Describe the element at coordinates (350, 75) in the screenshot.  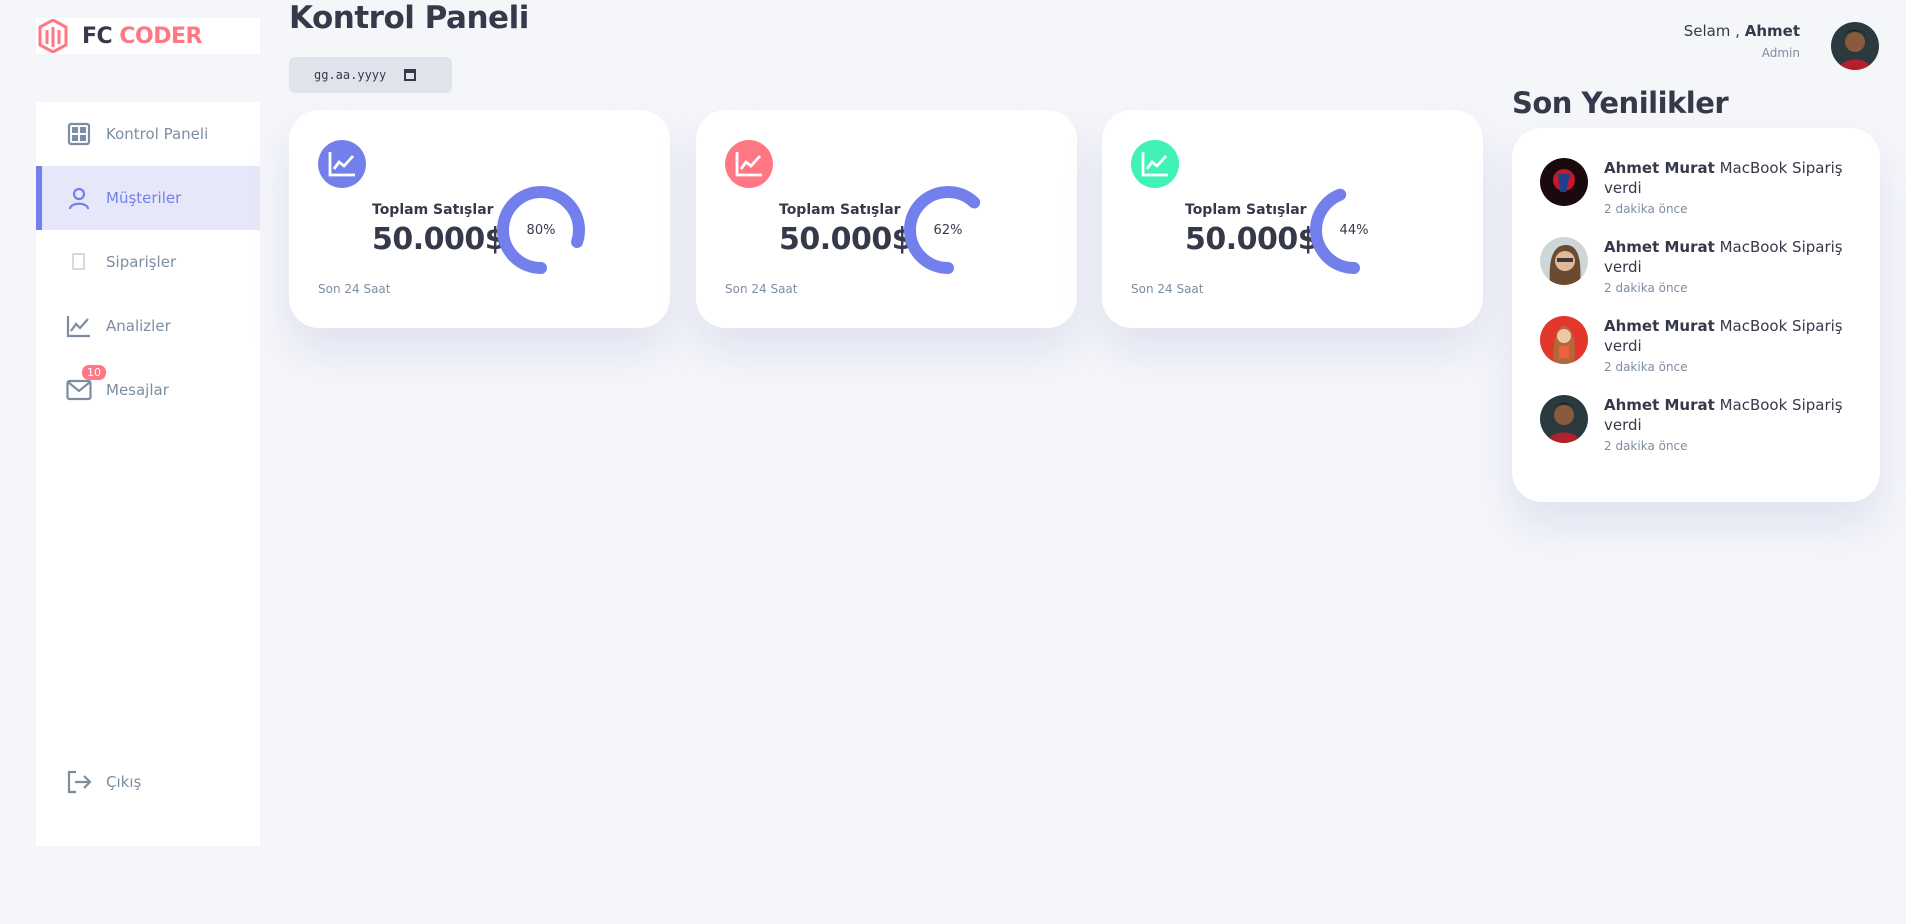
I see `date-placeholder: gg.aa.yyyy` at that location.